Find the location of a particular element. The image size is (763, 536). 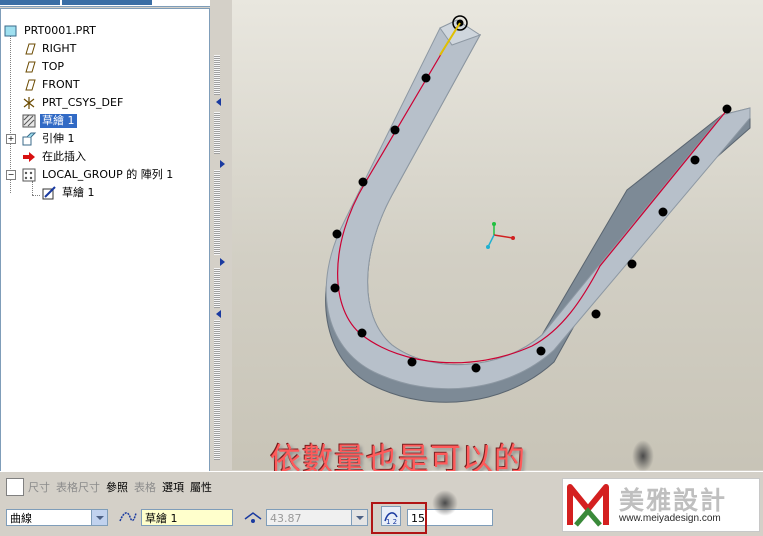

extrude-icon is located at coordinates (29, 139).